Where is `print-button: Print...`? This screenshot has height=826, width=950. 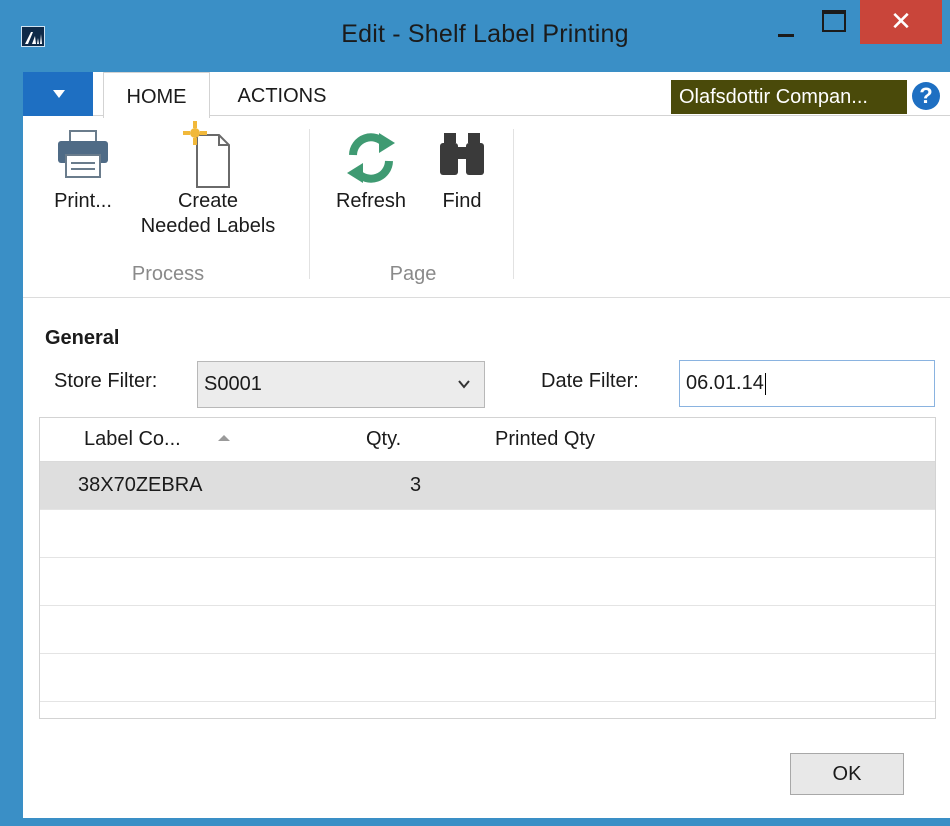 print-button: Print... is located at coordinates (83, 165).